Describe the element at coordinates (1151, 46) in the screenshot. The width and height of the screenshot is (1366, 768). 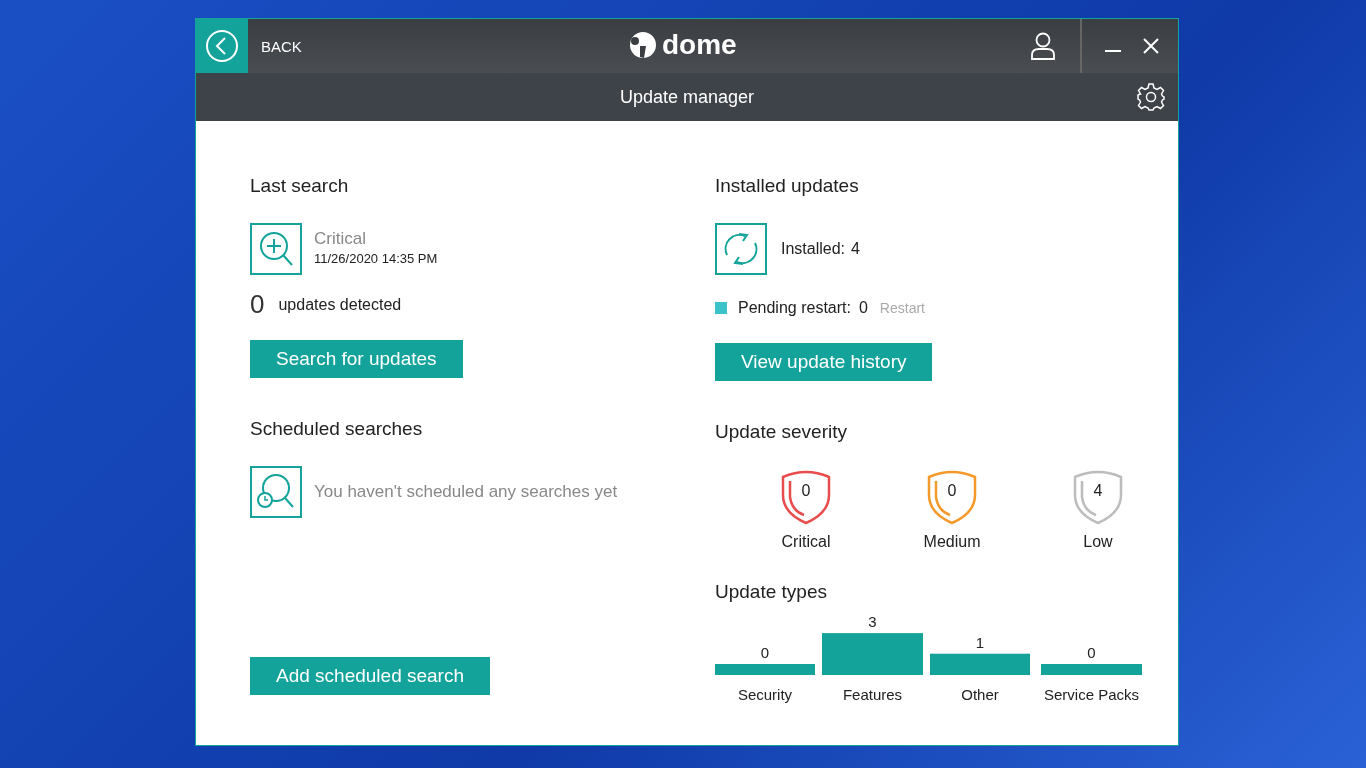
I see `close-icon` at that location.